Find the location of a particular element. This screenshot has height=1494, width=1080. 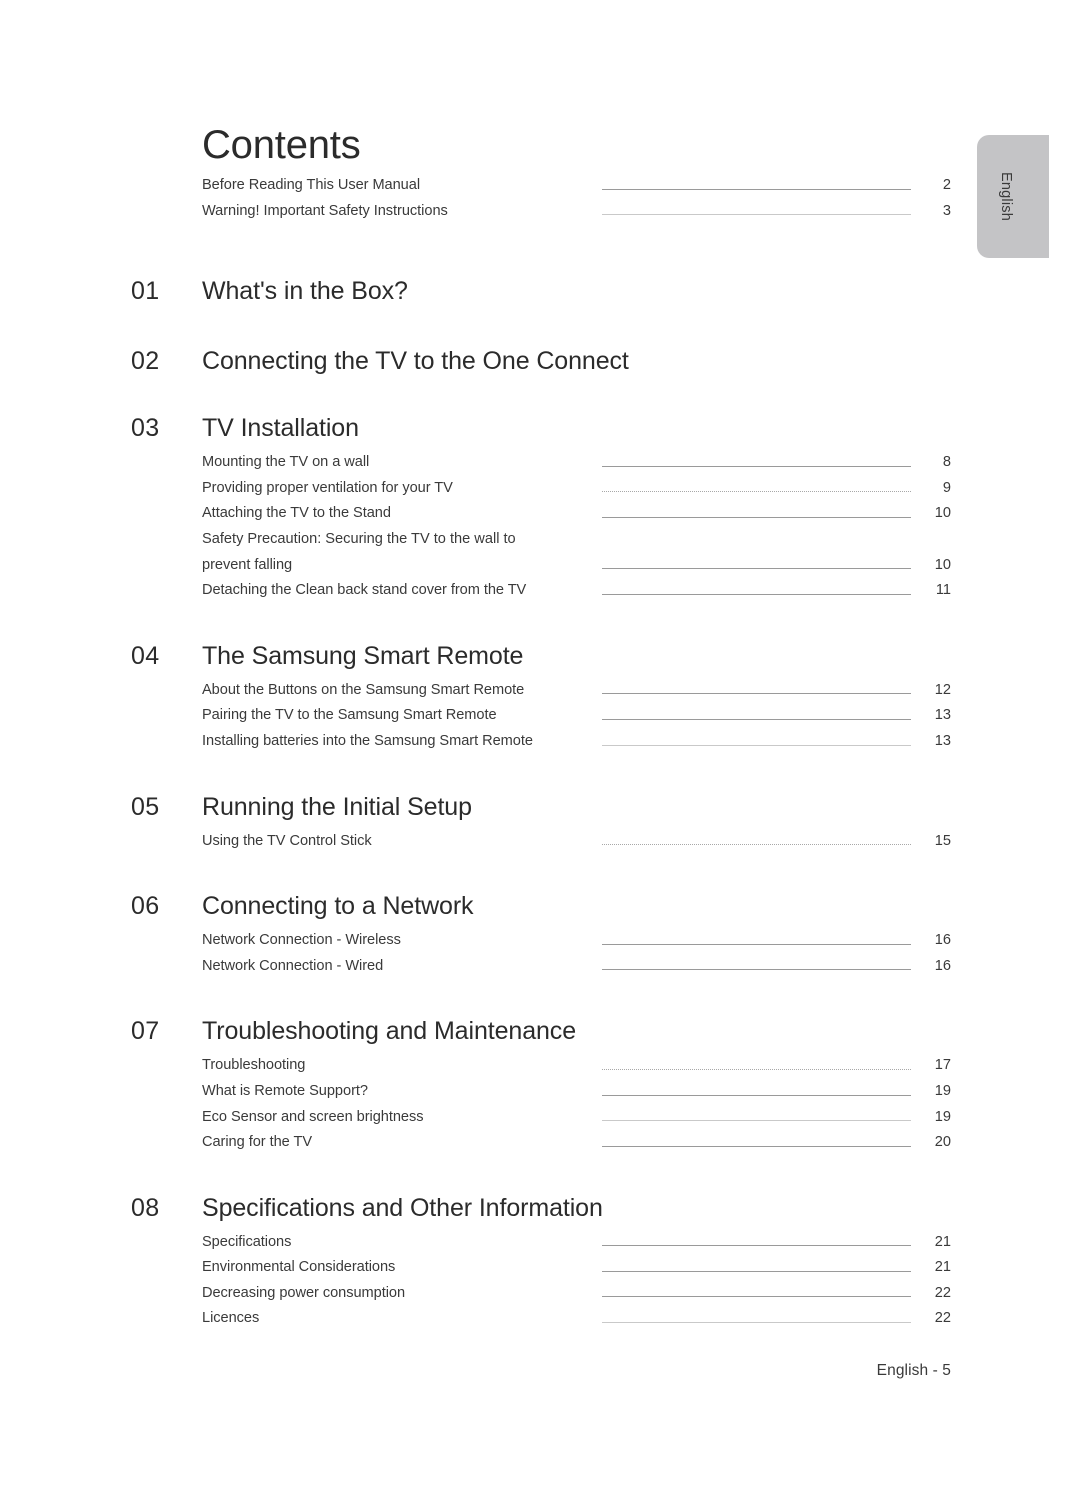

toc-entry: Network Connection - Wired 16 is located at coordinates (576, 967).